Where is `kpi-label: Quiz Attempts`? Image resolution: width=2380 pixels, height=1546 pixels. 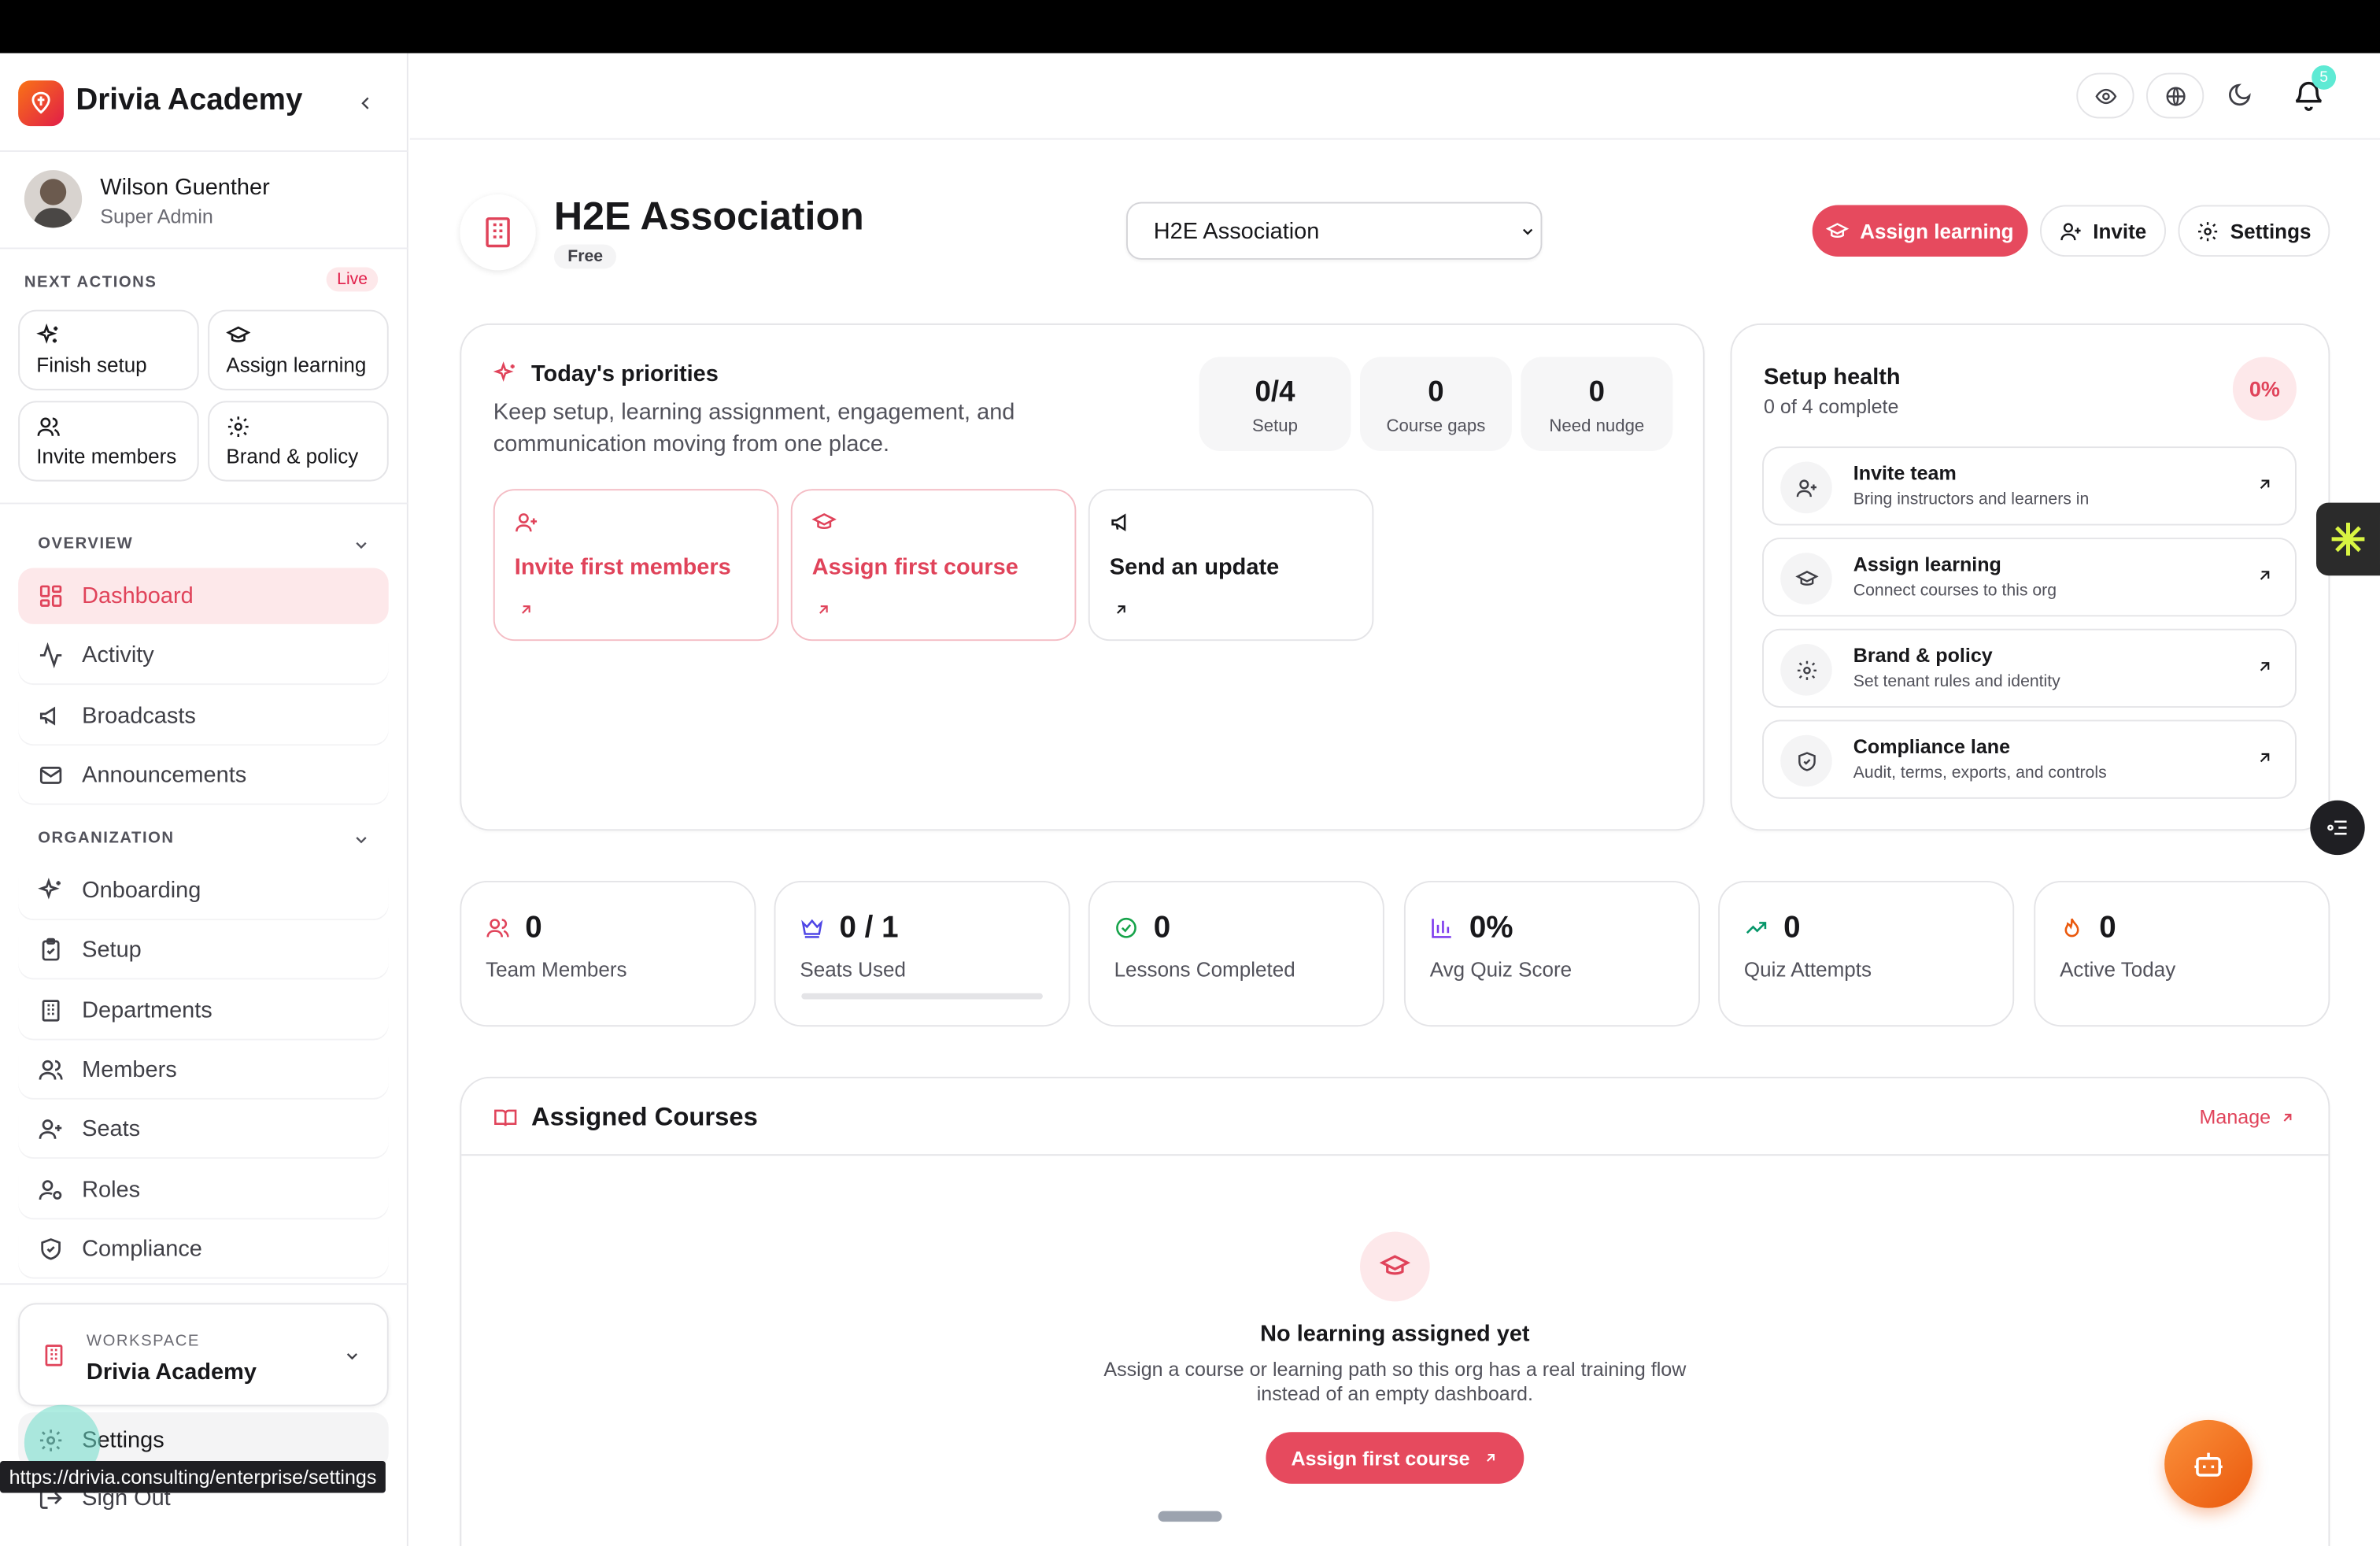
kpi-label: Quiz Attempts is located at coordinates (1807, 970).